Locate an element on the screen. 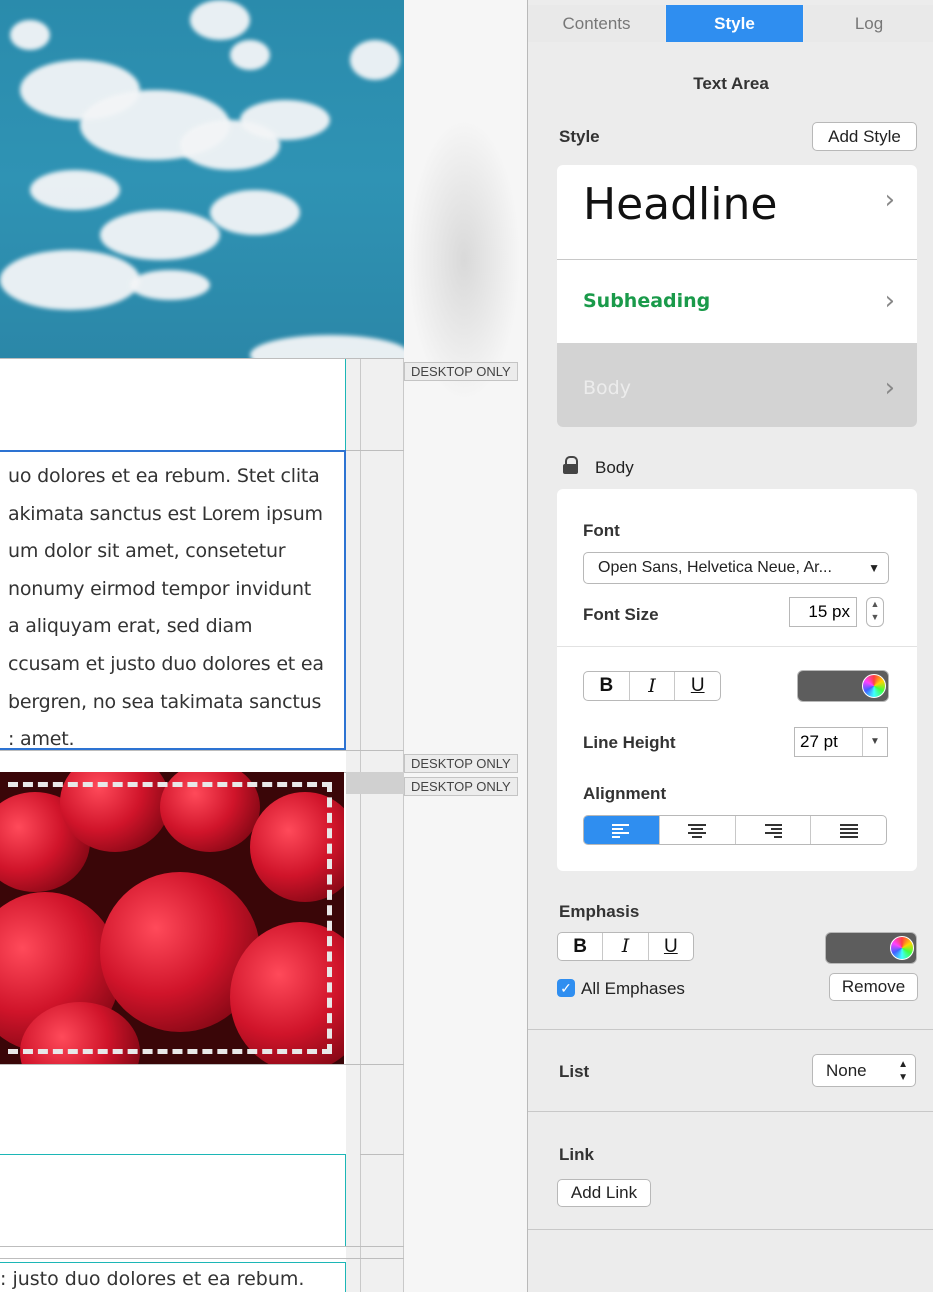  emphasis-format-buttons: B I U is located at coordinates (625, 946).